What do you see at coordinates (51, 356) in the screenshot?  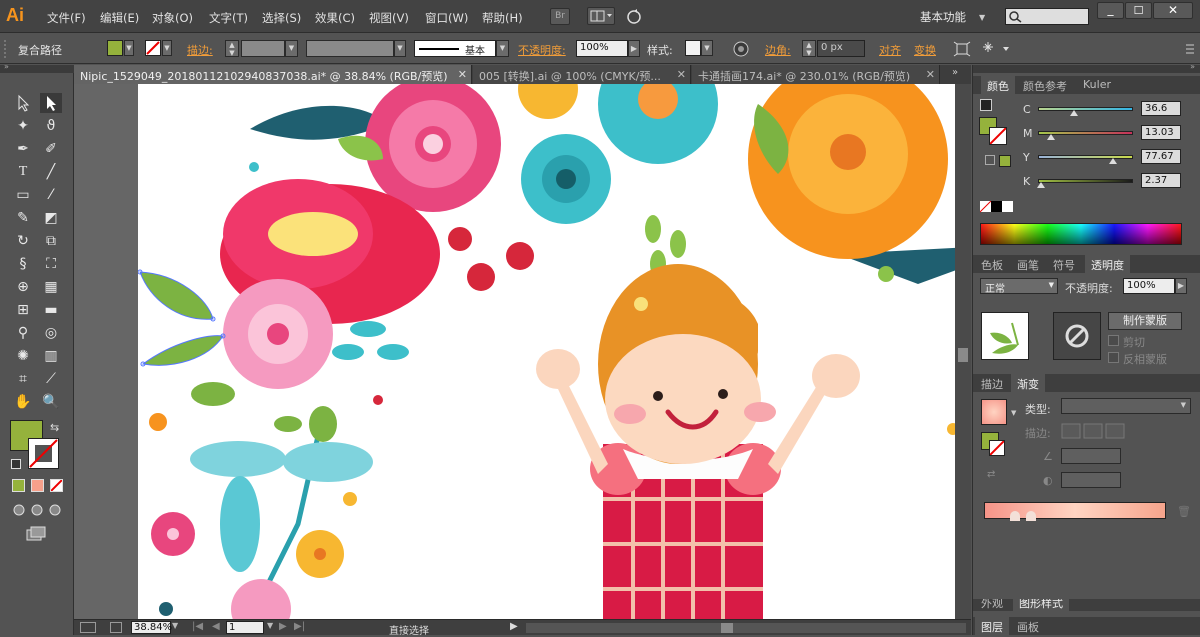 I see `column-graph-tool: ▥` at bounding box center [51, 356].